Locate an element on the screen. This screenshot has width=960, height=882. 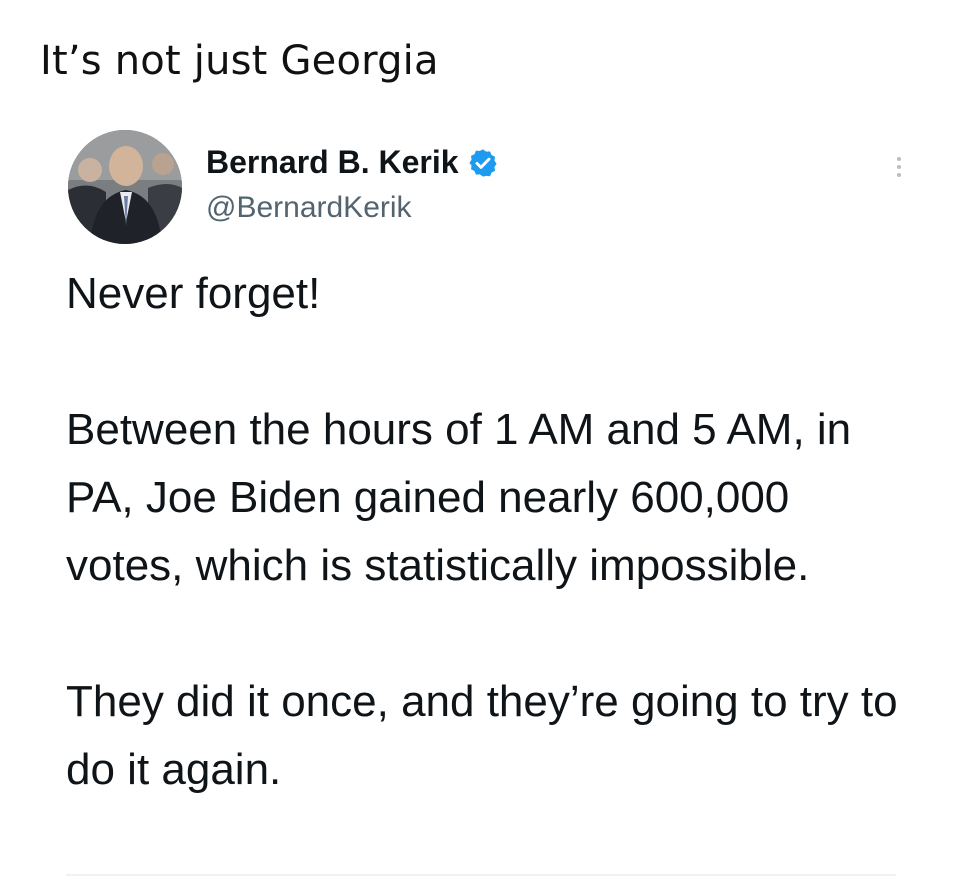
author-display-name: Bernard B. Kerik is located at coordinates (332, 162).